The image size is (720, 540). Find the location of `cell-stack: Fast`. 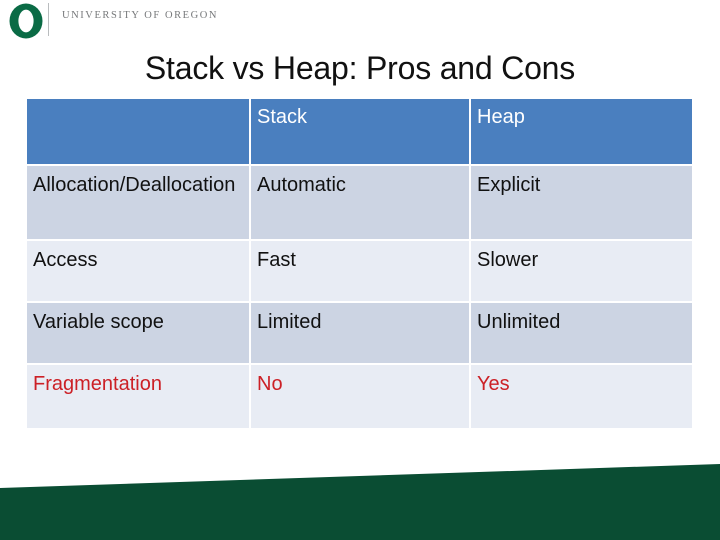

cell-stack: Fast is located at coordinates (360, 271).